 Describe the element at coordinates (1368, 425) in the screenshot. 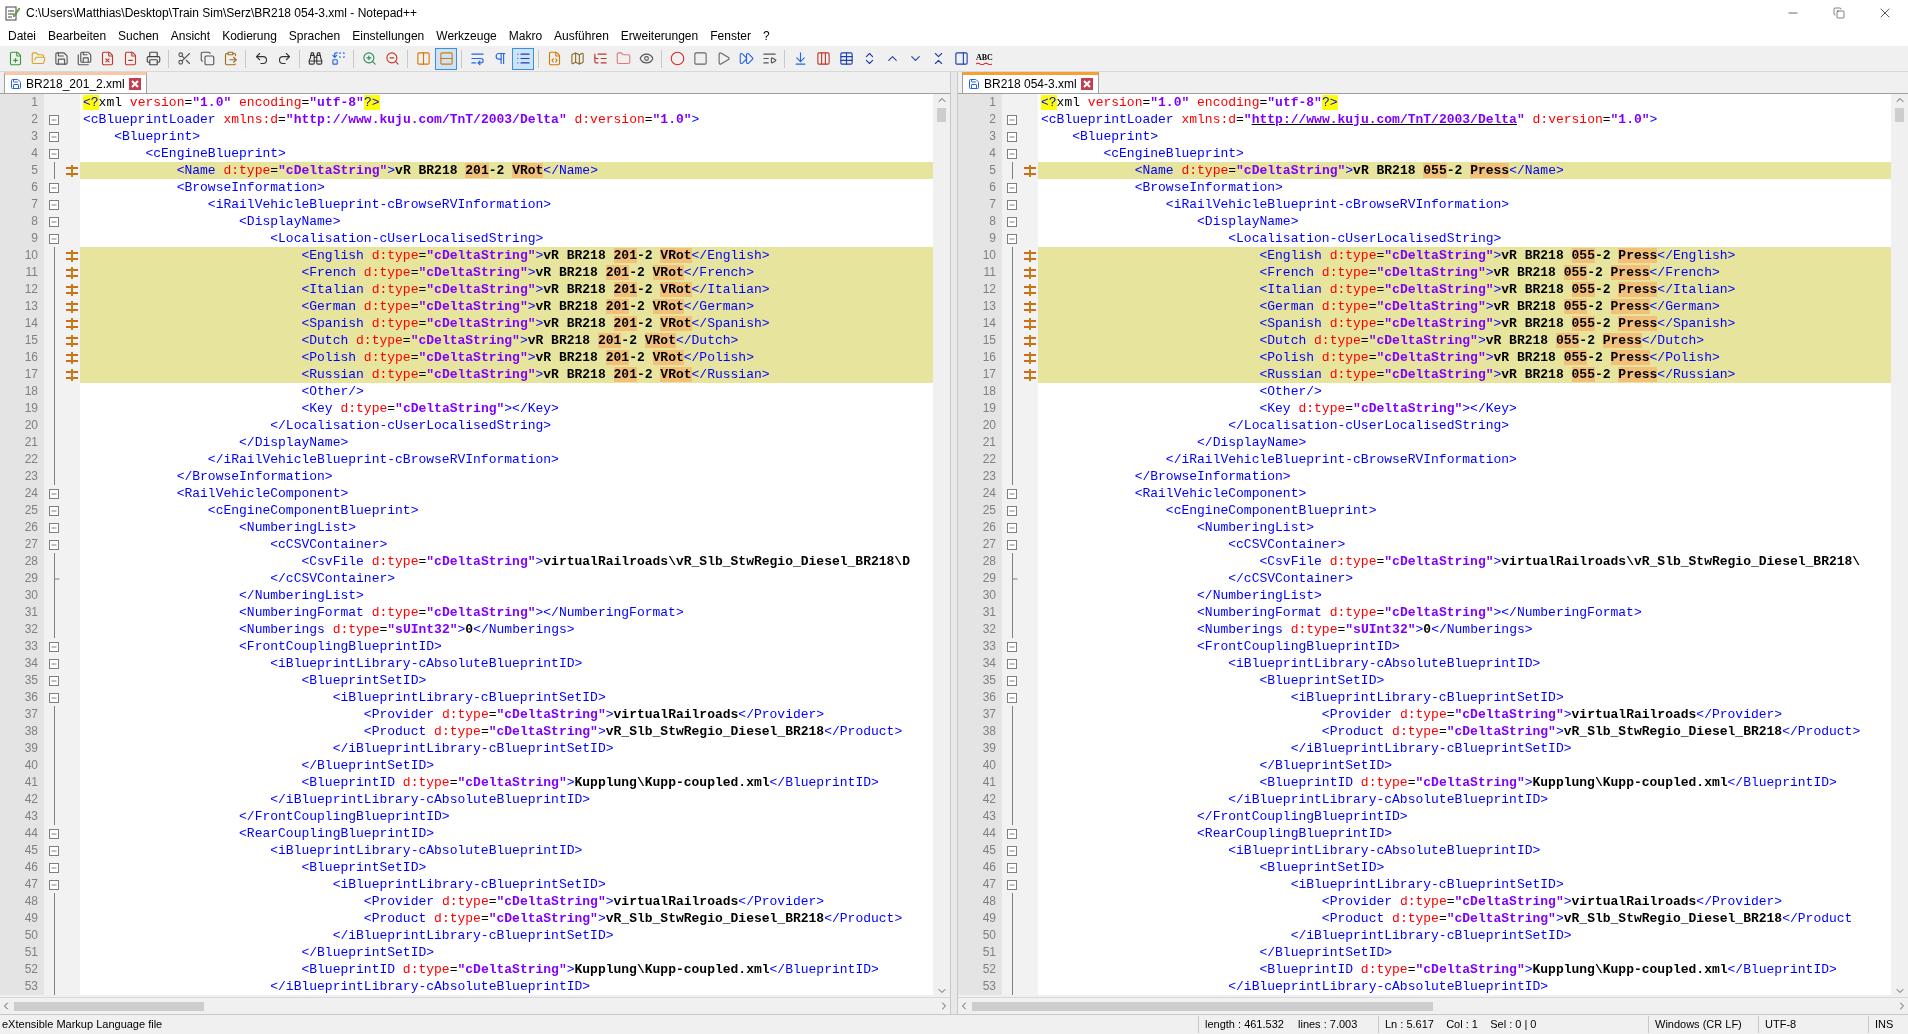

I see `code-line: </Localisation-cUserLocalisedString>` at that location.